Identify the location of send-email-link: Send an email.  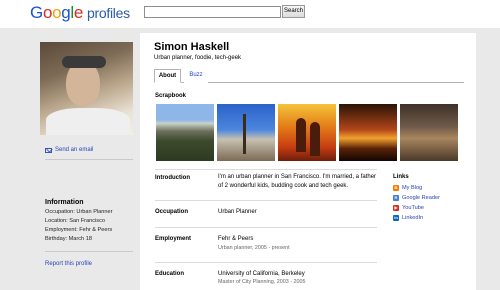
(69, 150).